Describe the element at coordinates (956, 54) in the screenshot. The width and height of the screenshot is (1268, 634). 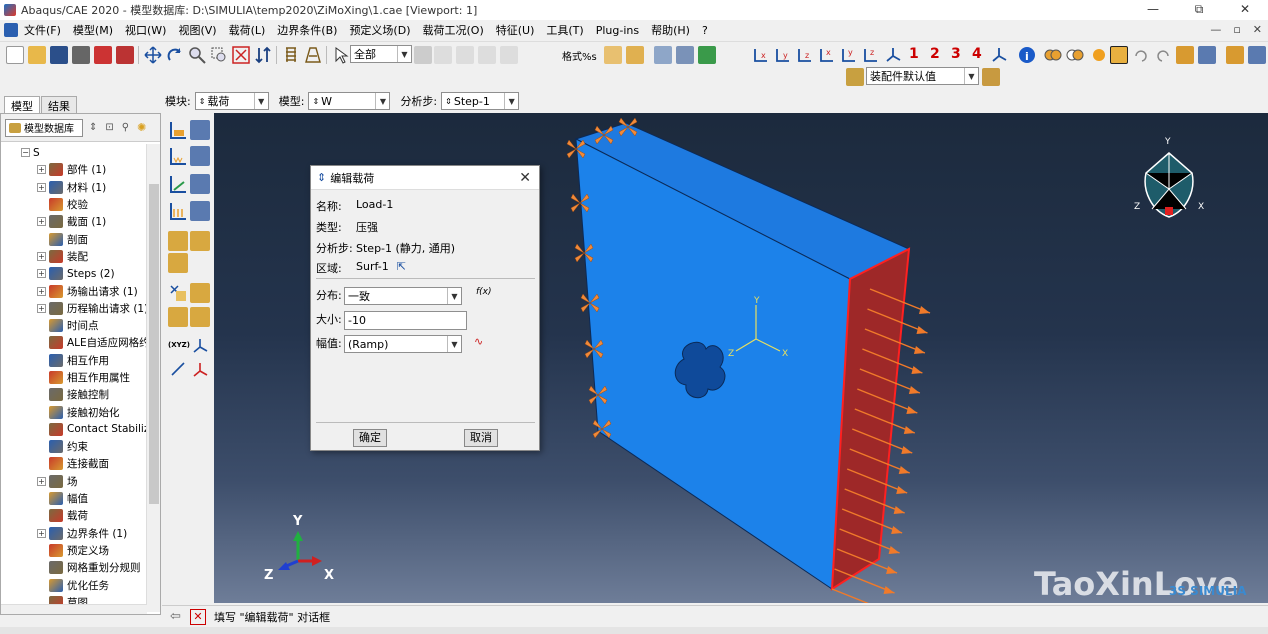
I see `view-3-button: 3` at that location.